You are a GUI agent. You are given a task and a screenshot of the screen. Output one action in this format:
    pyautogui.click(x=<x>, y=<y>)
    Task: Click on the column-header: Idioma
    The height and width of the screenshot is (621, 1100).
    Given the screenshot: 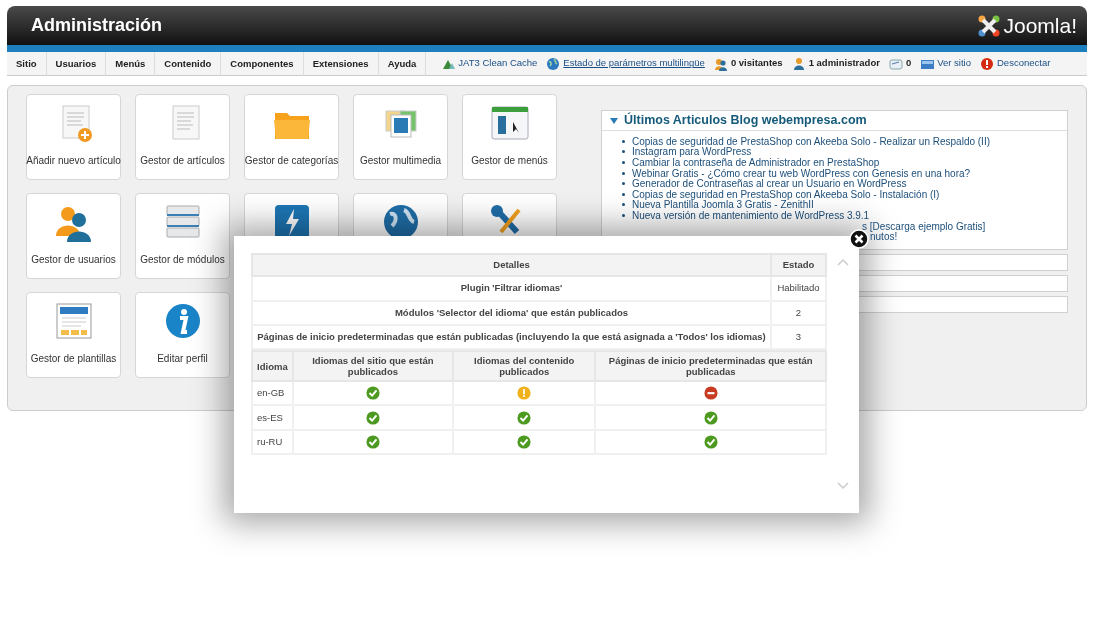 What is the action you would take?
    pyautogui.click(x=272, y=366)
    